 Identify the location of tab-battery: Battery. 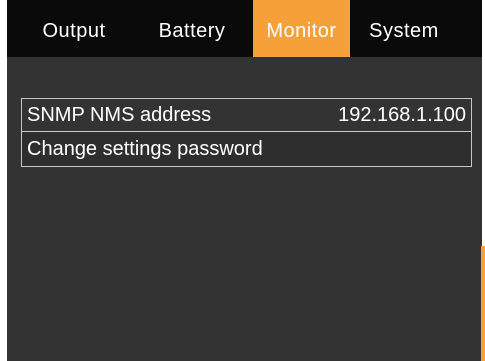
(192, 28).